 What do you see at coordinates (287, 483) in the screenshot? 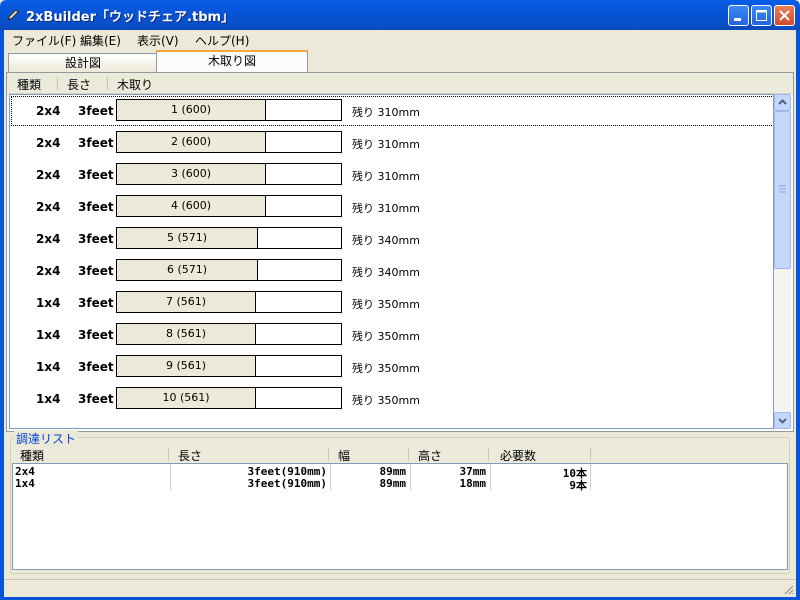
I see `proc-length: 3feet(910mm)` at bounding box center [287, 483].